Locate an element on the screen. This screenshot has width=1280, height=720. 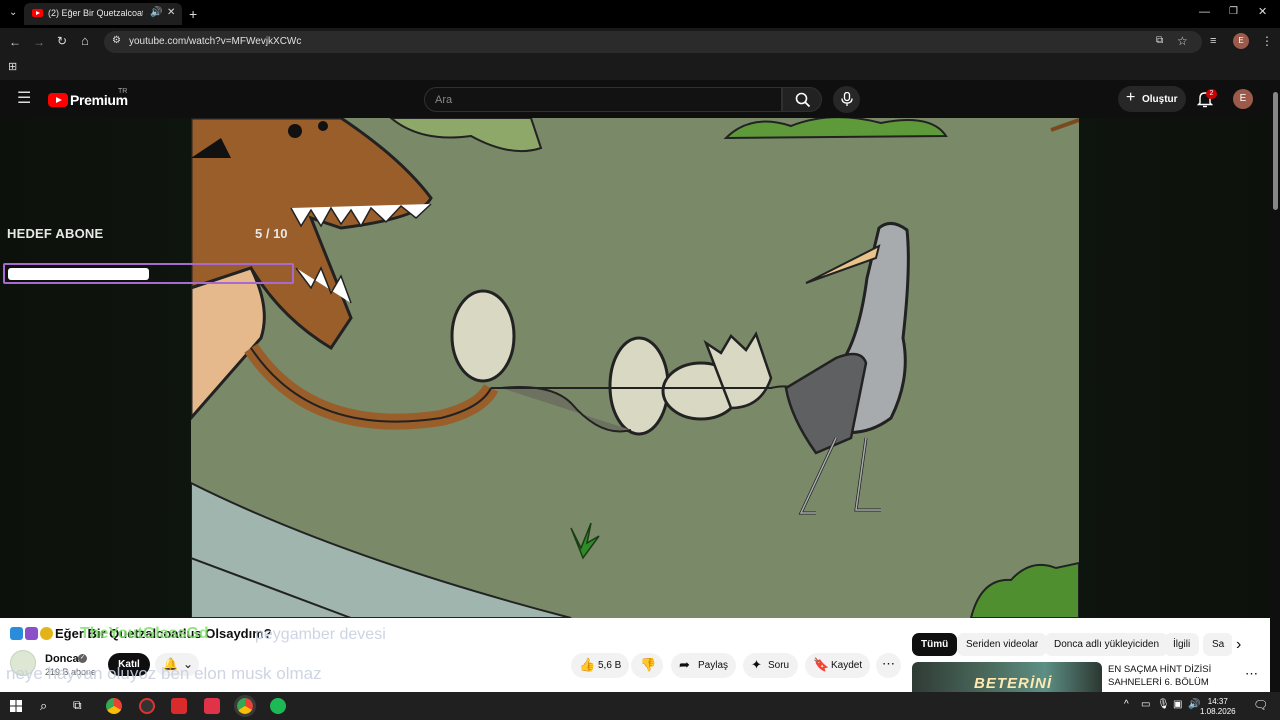
dislike-button: 👎 is located at coordinates (647, 665).